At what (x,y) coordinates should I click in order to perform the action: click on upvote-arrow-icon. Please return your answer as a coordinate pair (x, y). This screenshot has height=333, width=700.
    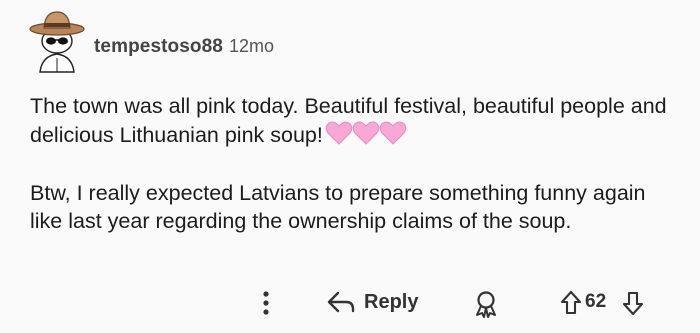
    Looking at the image, I should click on (571, 302).